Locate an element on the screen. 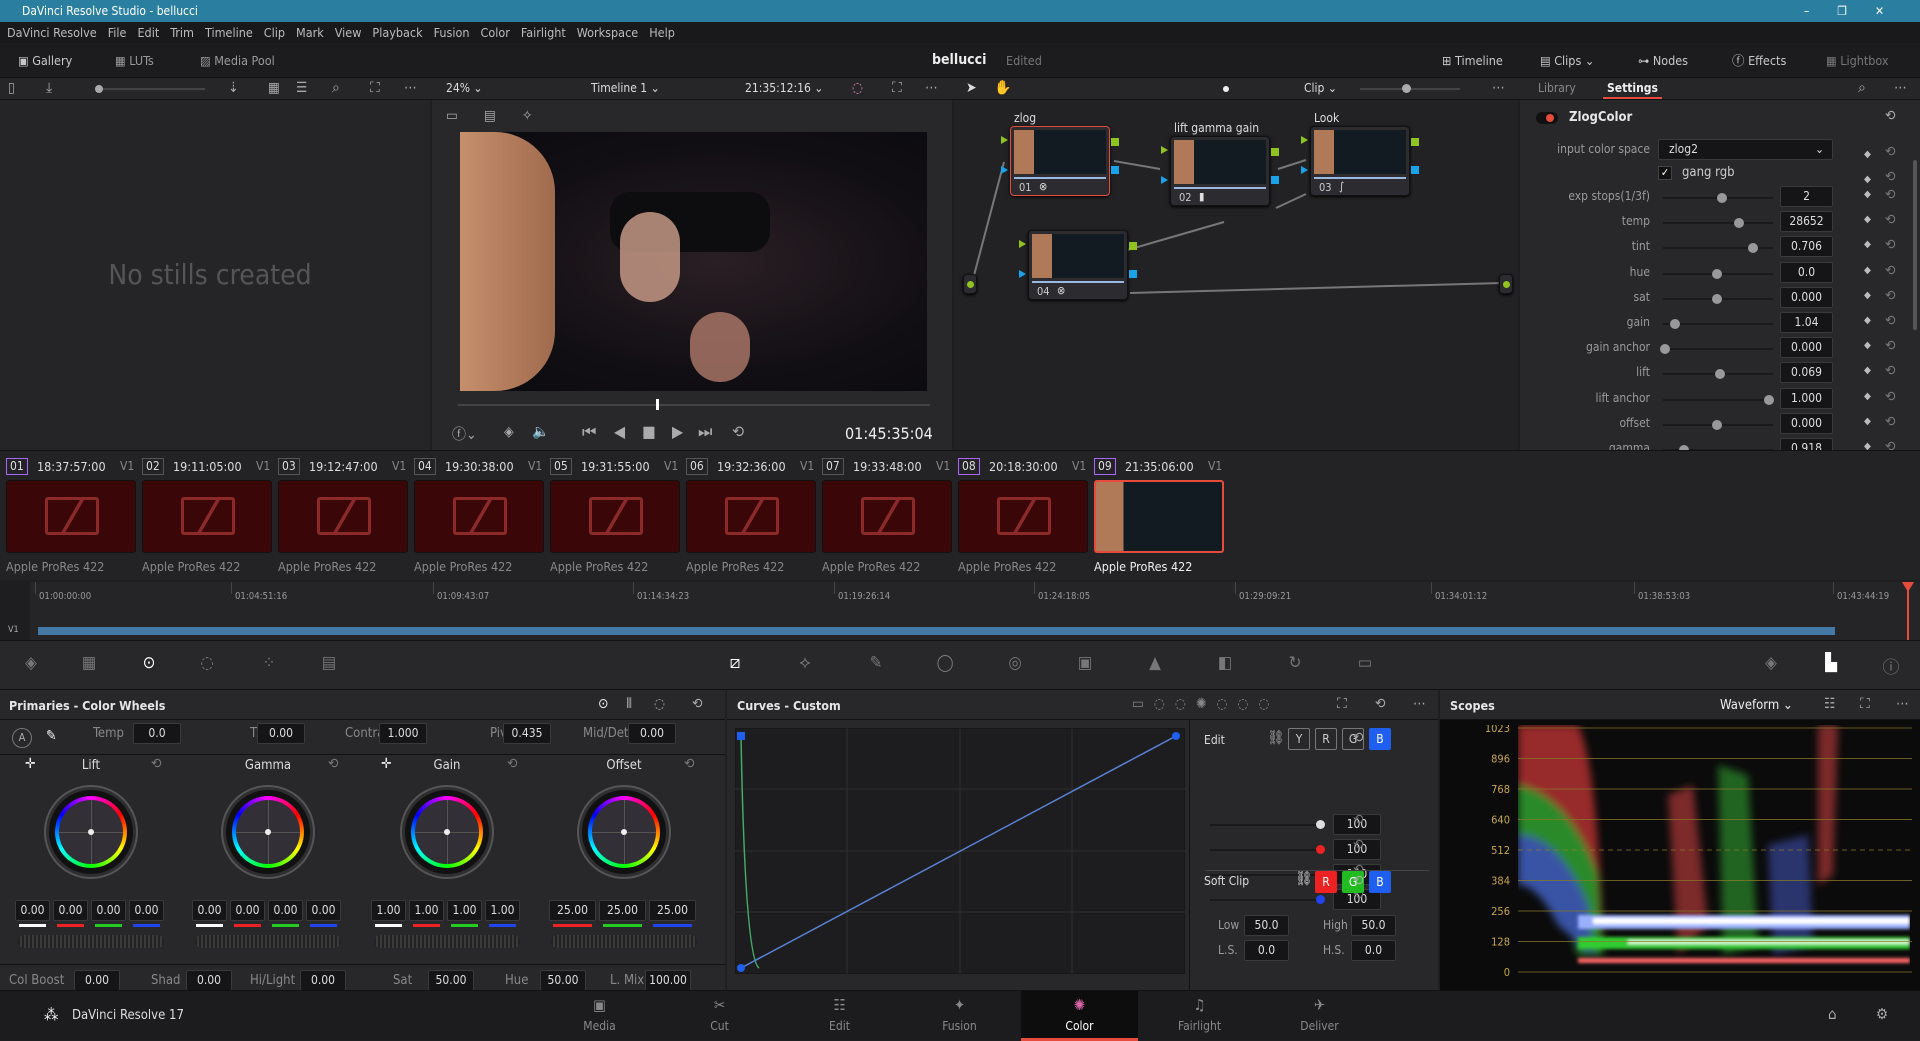 The image size is (1920, 1041). timeline-dropdown: Timeline 1 ⌄ is located at coordinates (625, 88).